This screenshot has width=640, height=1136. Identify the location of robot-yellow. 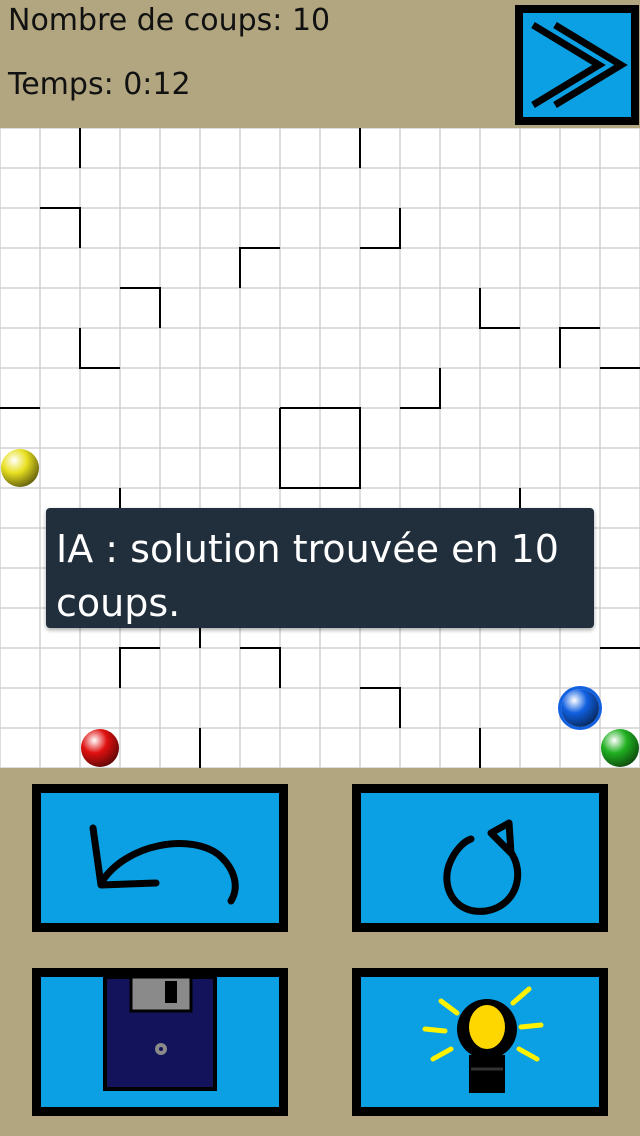
(20, 468).